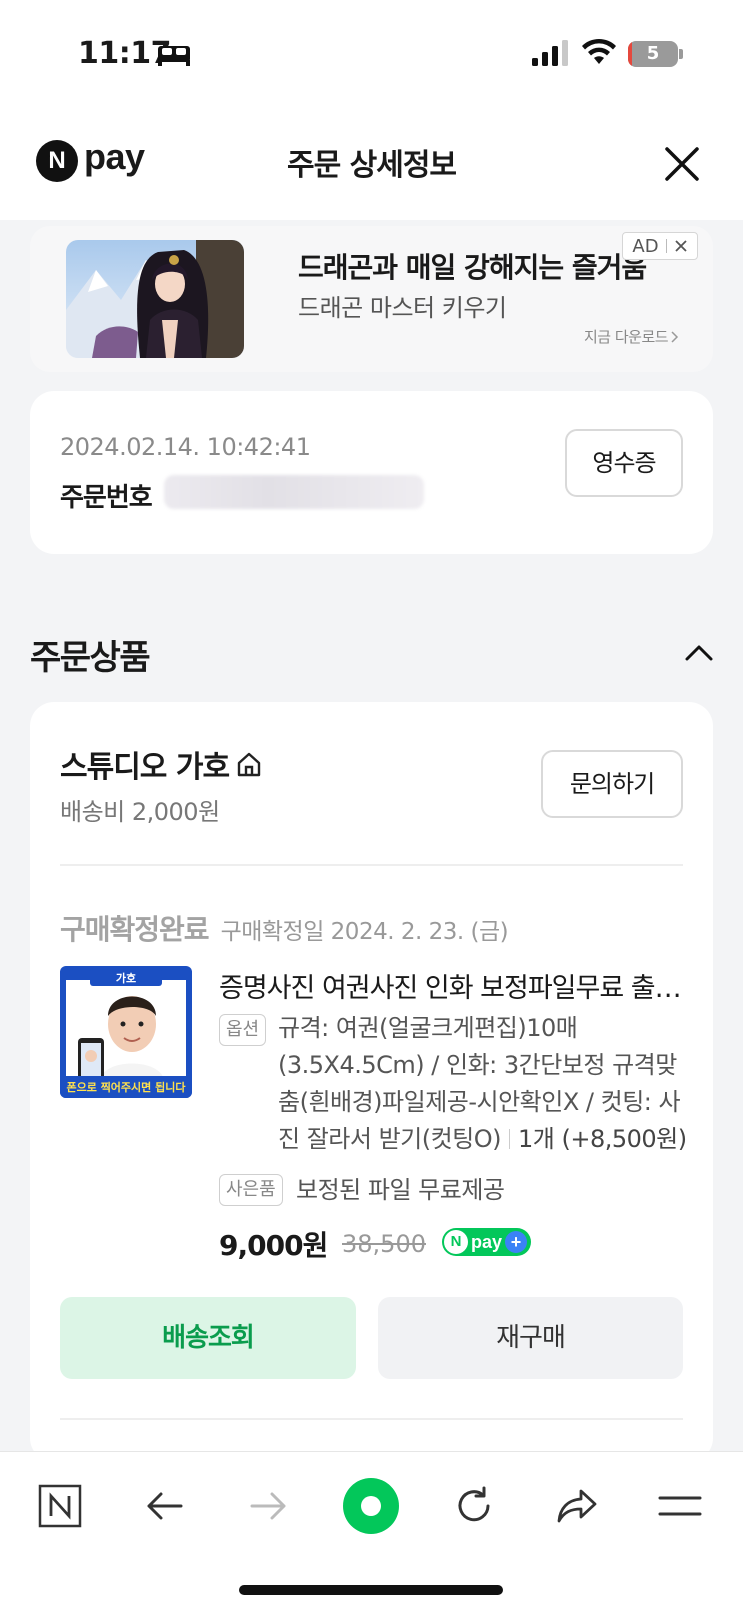 The width and height of the screenshot is (743, 1611). Describe the element at coordinates (243, 1030) in the screenshot. I see `option-tag: 옵션` at that location.